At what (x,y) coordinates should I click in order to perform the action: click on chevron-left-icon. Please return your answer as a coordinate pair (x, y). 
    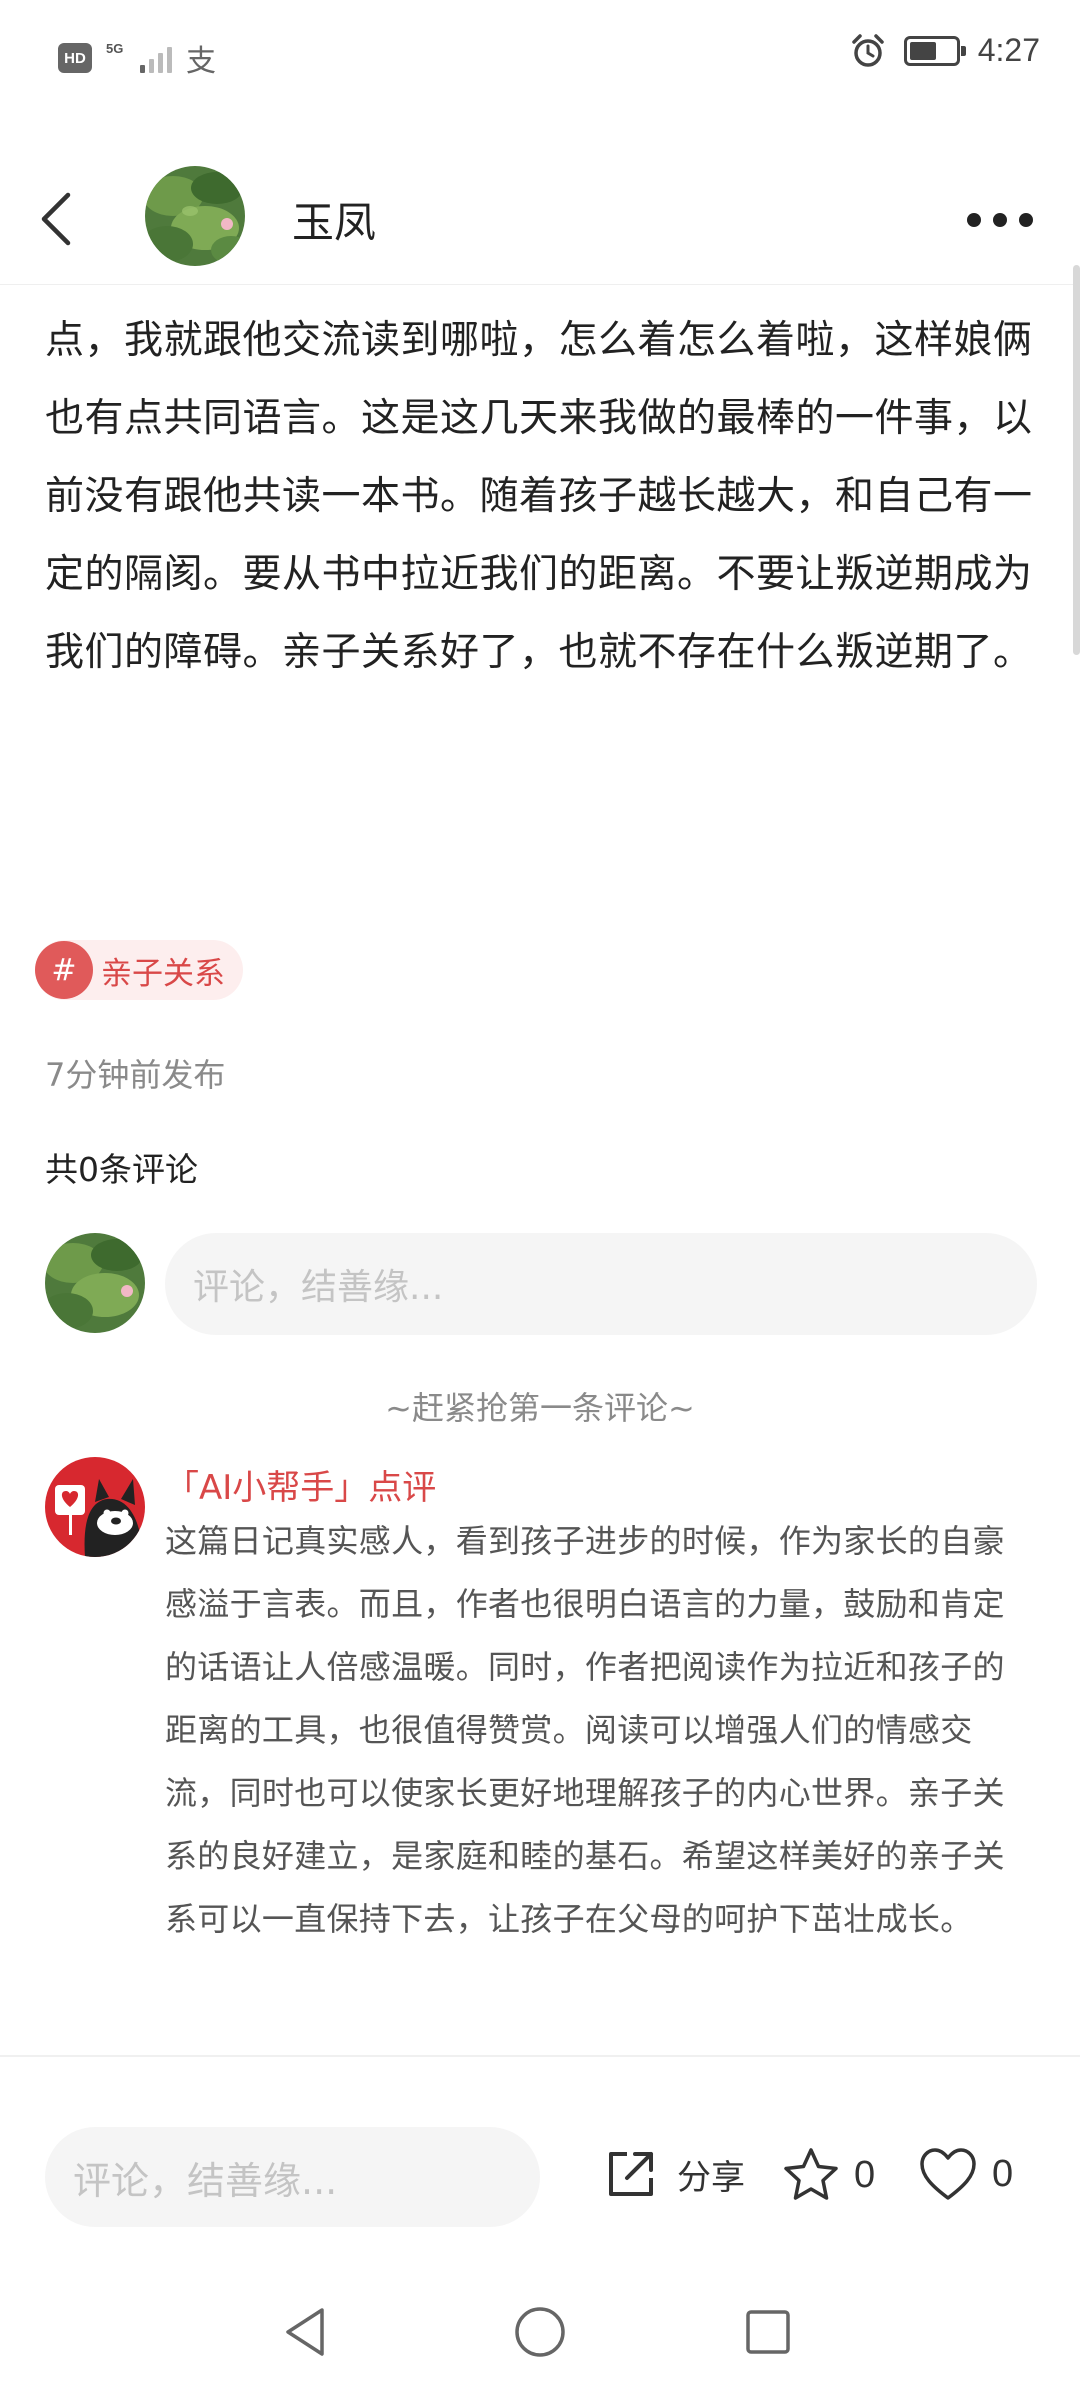
    Looking at the image, I should click on (56, 219).